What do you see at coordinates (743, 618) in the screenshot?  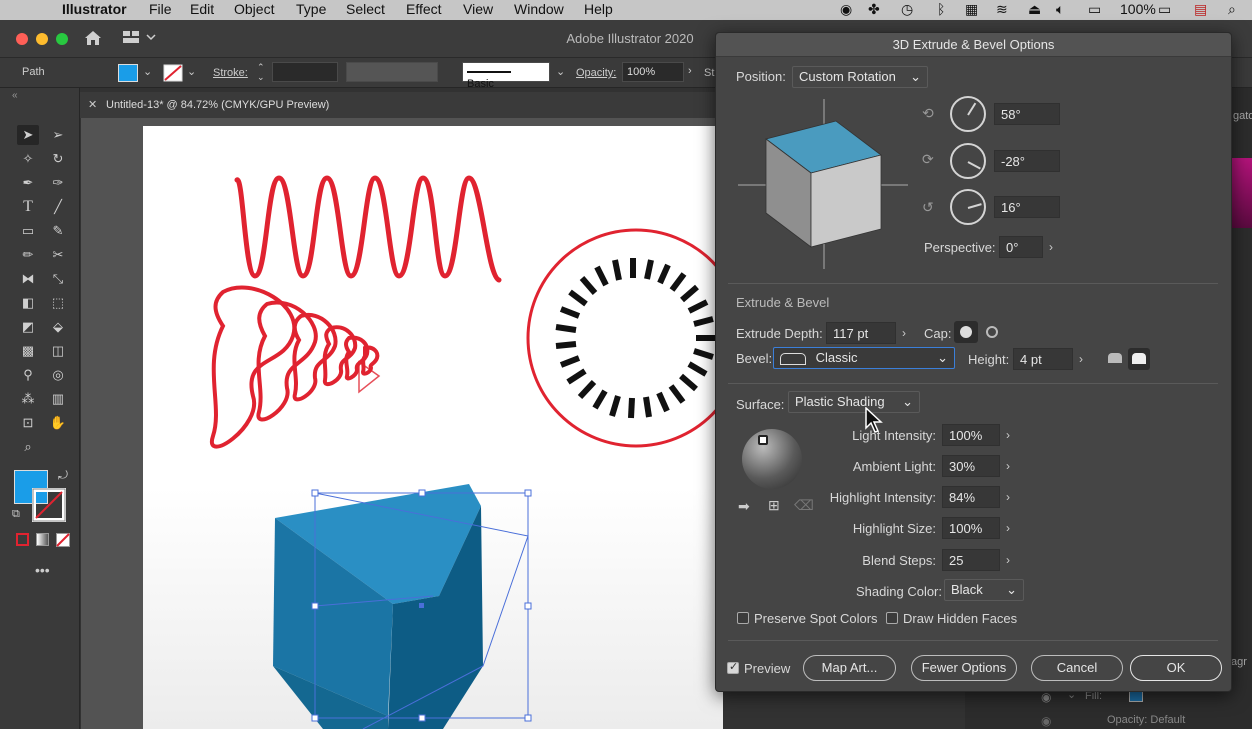 I see `preserve-spot-colors-checkbox` at bounding box center [743, 618].